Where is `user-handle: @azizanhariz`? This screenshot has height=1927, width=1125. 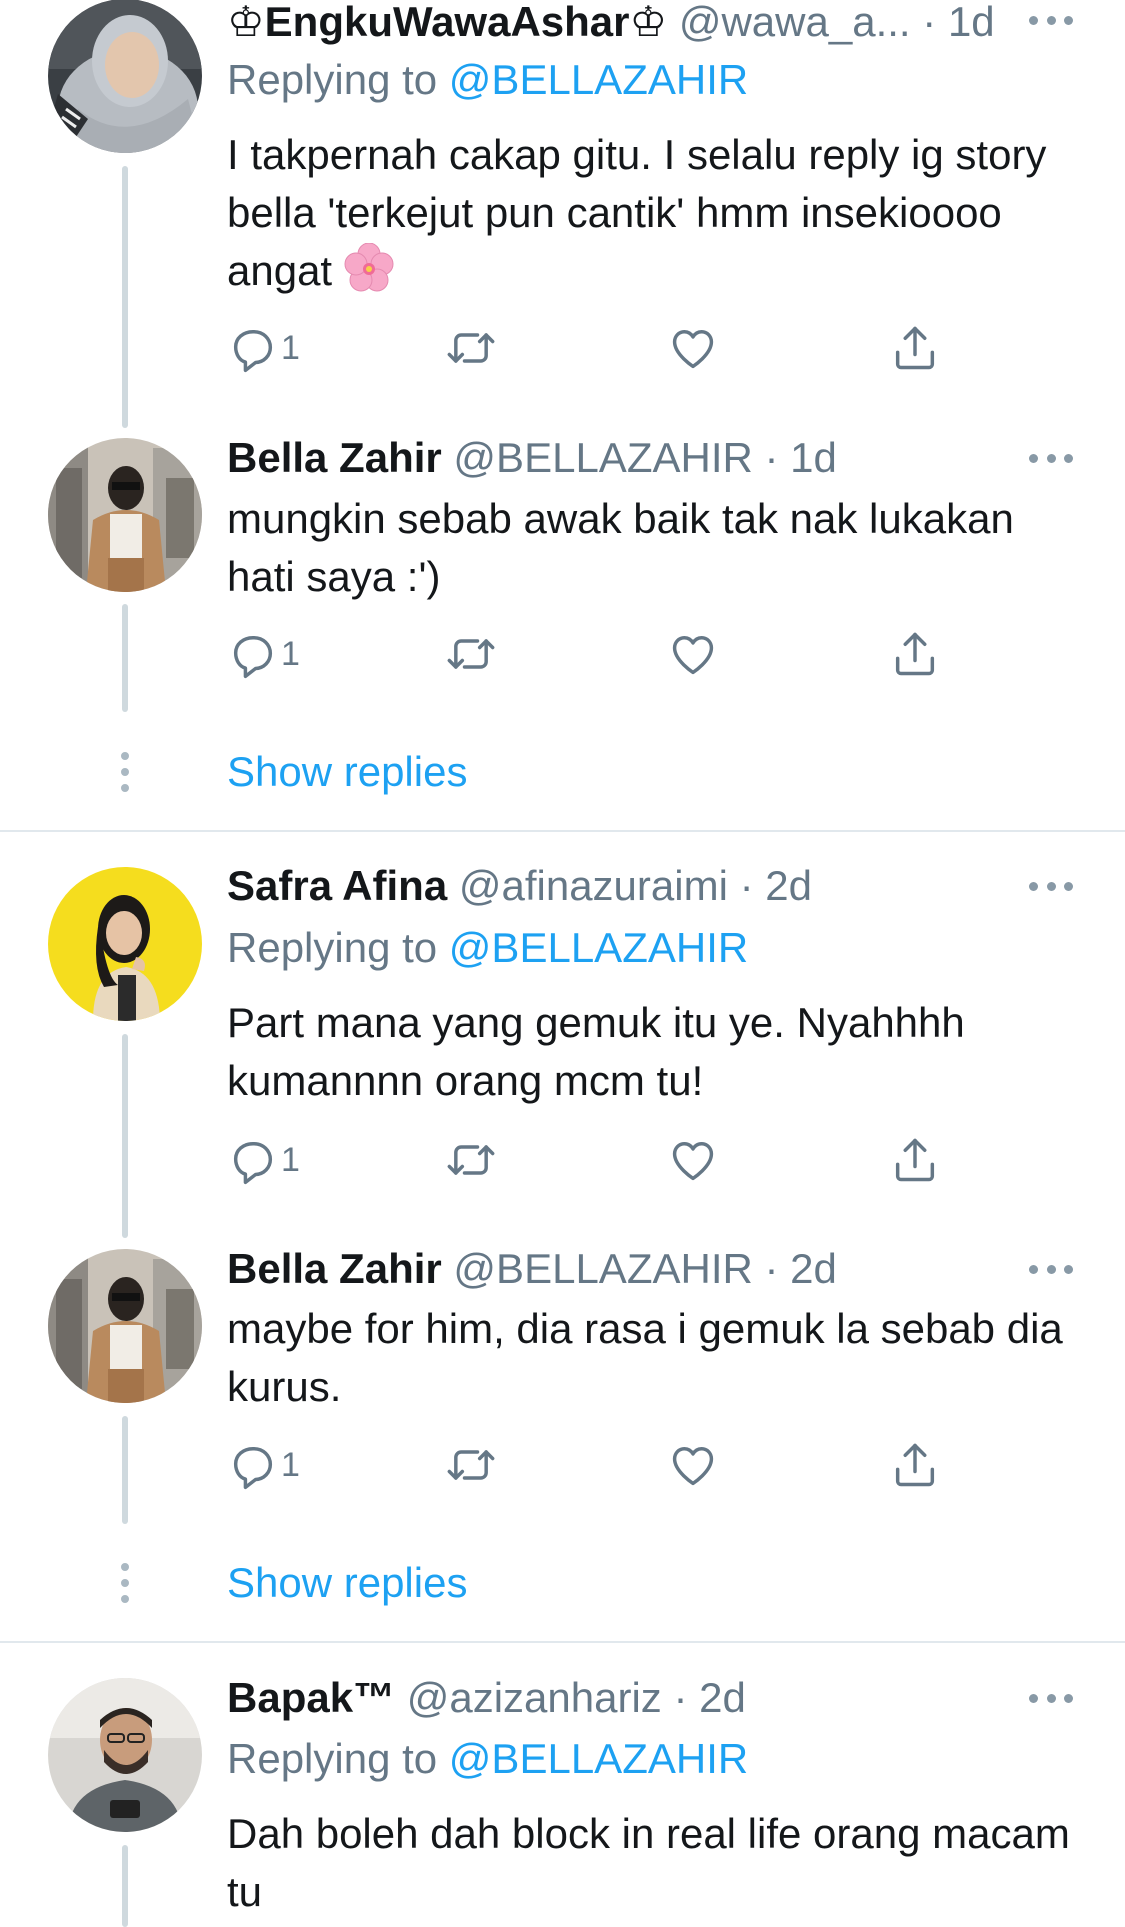 user-handle: @azizanhariz is located at coordinates (534, 1697).